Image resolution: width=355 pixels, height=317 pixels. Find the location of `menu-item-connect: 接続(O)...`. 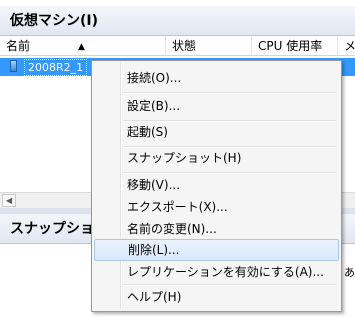

menu-item-connect: 接続(O)... is located at coordinates (216, 78).